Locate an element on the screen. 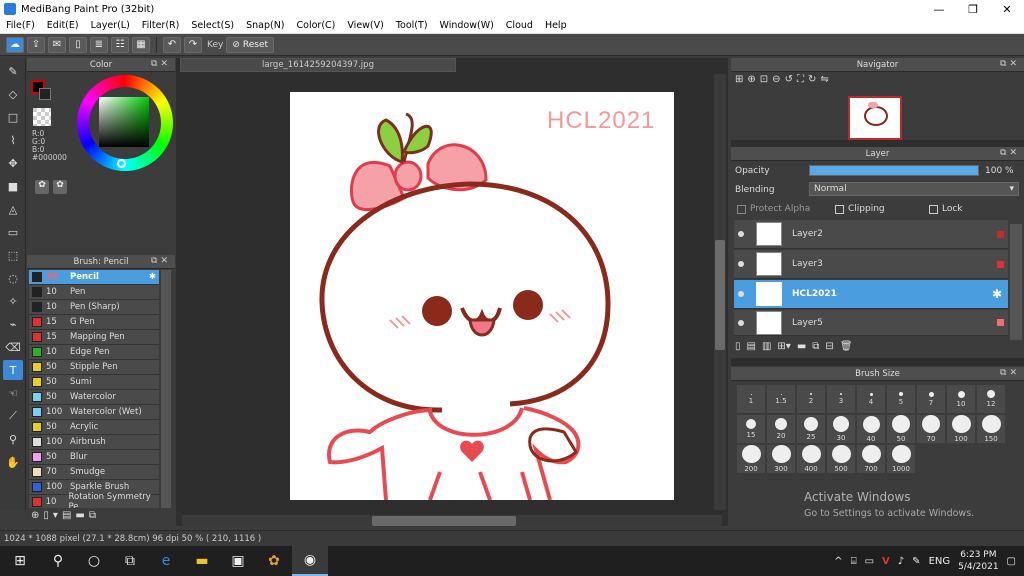 The height and width of the screenshot is (576, 1024). new-8bit-layer-icon: ▥ is located at coordinates (766, 346).